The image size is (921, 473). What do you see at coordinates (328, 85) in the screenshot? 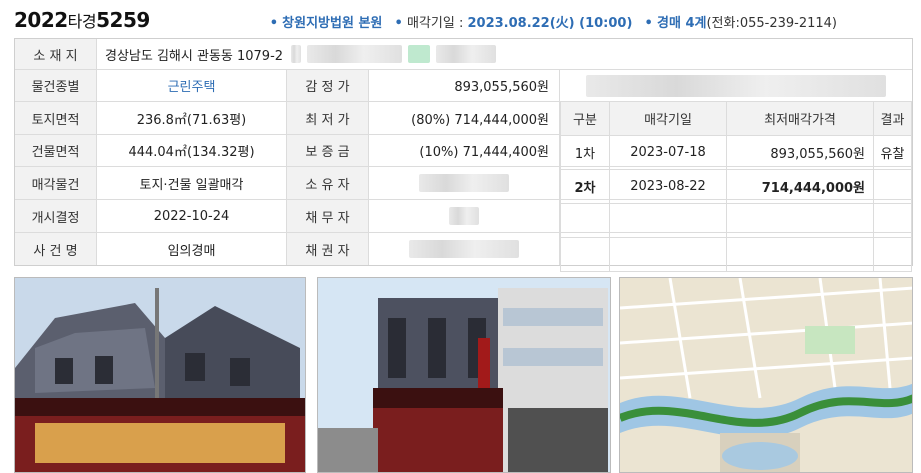
I see `appraisal-label: 감 정 가` at bounding box center [328, 85].